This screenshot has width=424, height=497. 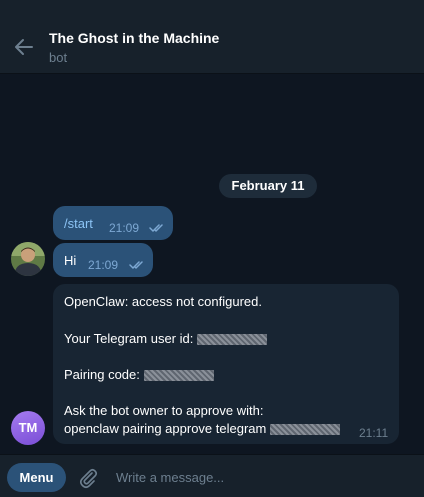 I want to click on chat-header: The Ghost in the Machine bot, so click(x=212, y=47).